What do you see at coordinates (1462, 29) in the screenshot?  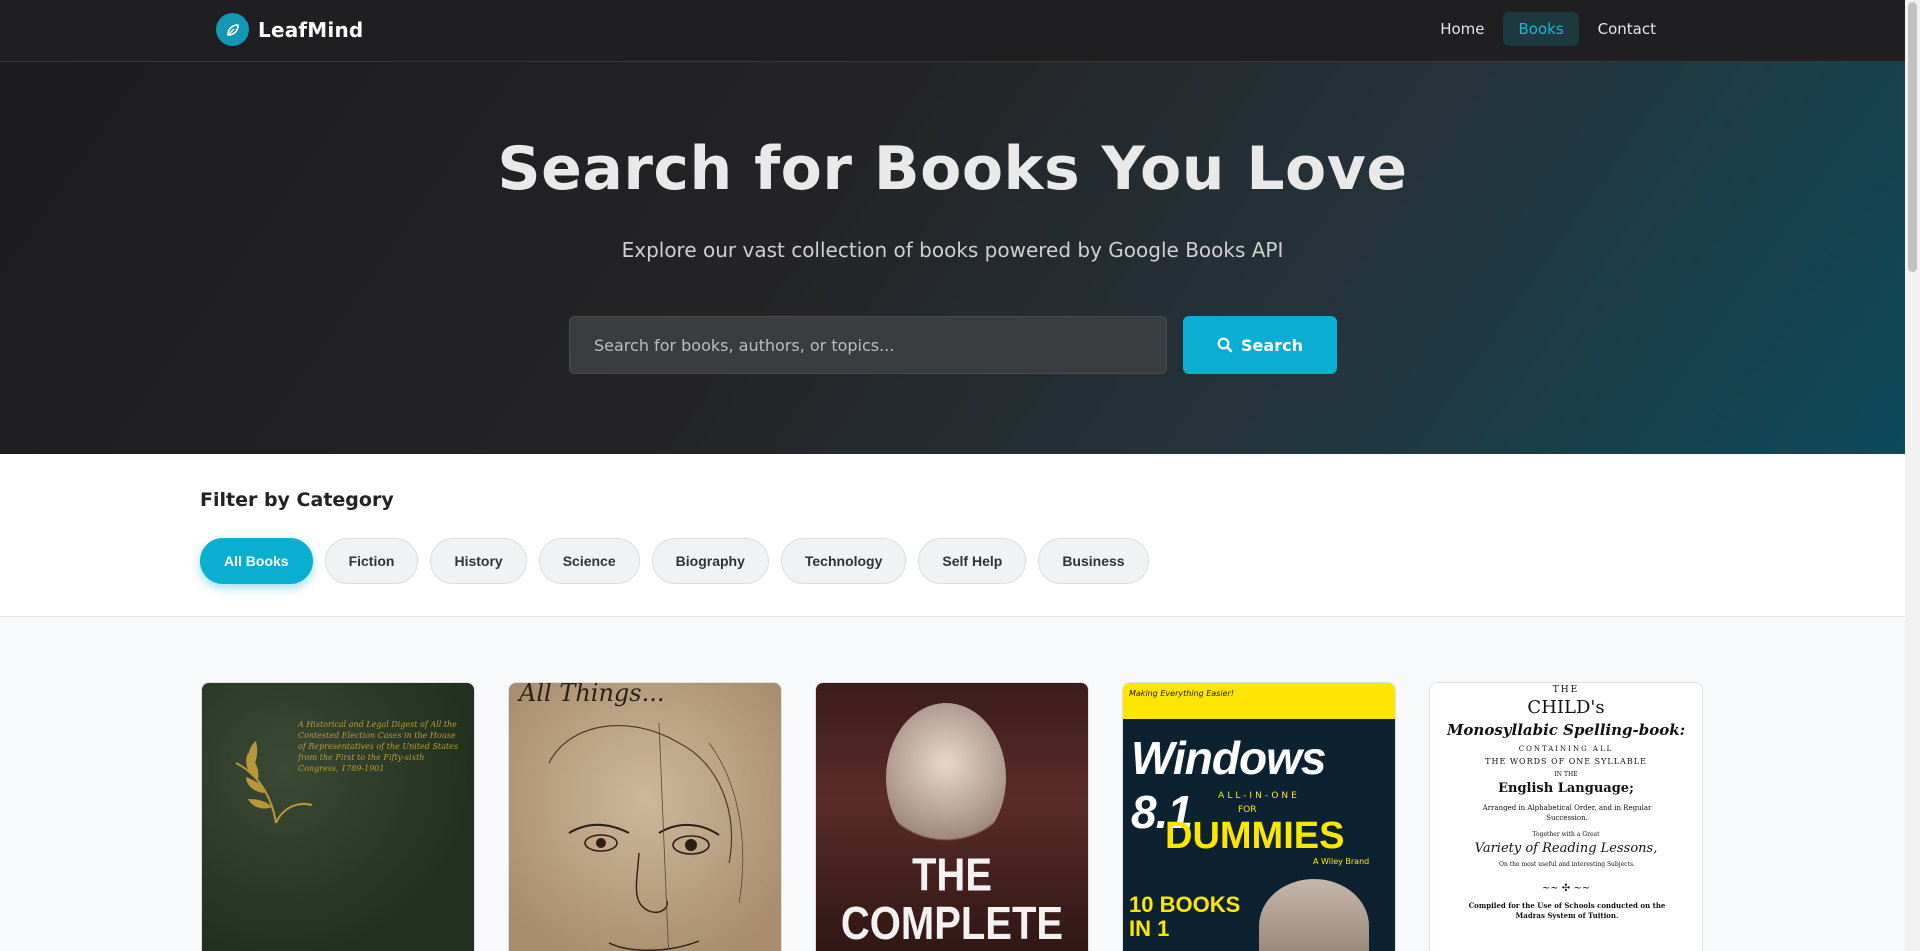 I see `nav-link-home: Home` at bounding box center [1462, 29].